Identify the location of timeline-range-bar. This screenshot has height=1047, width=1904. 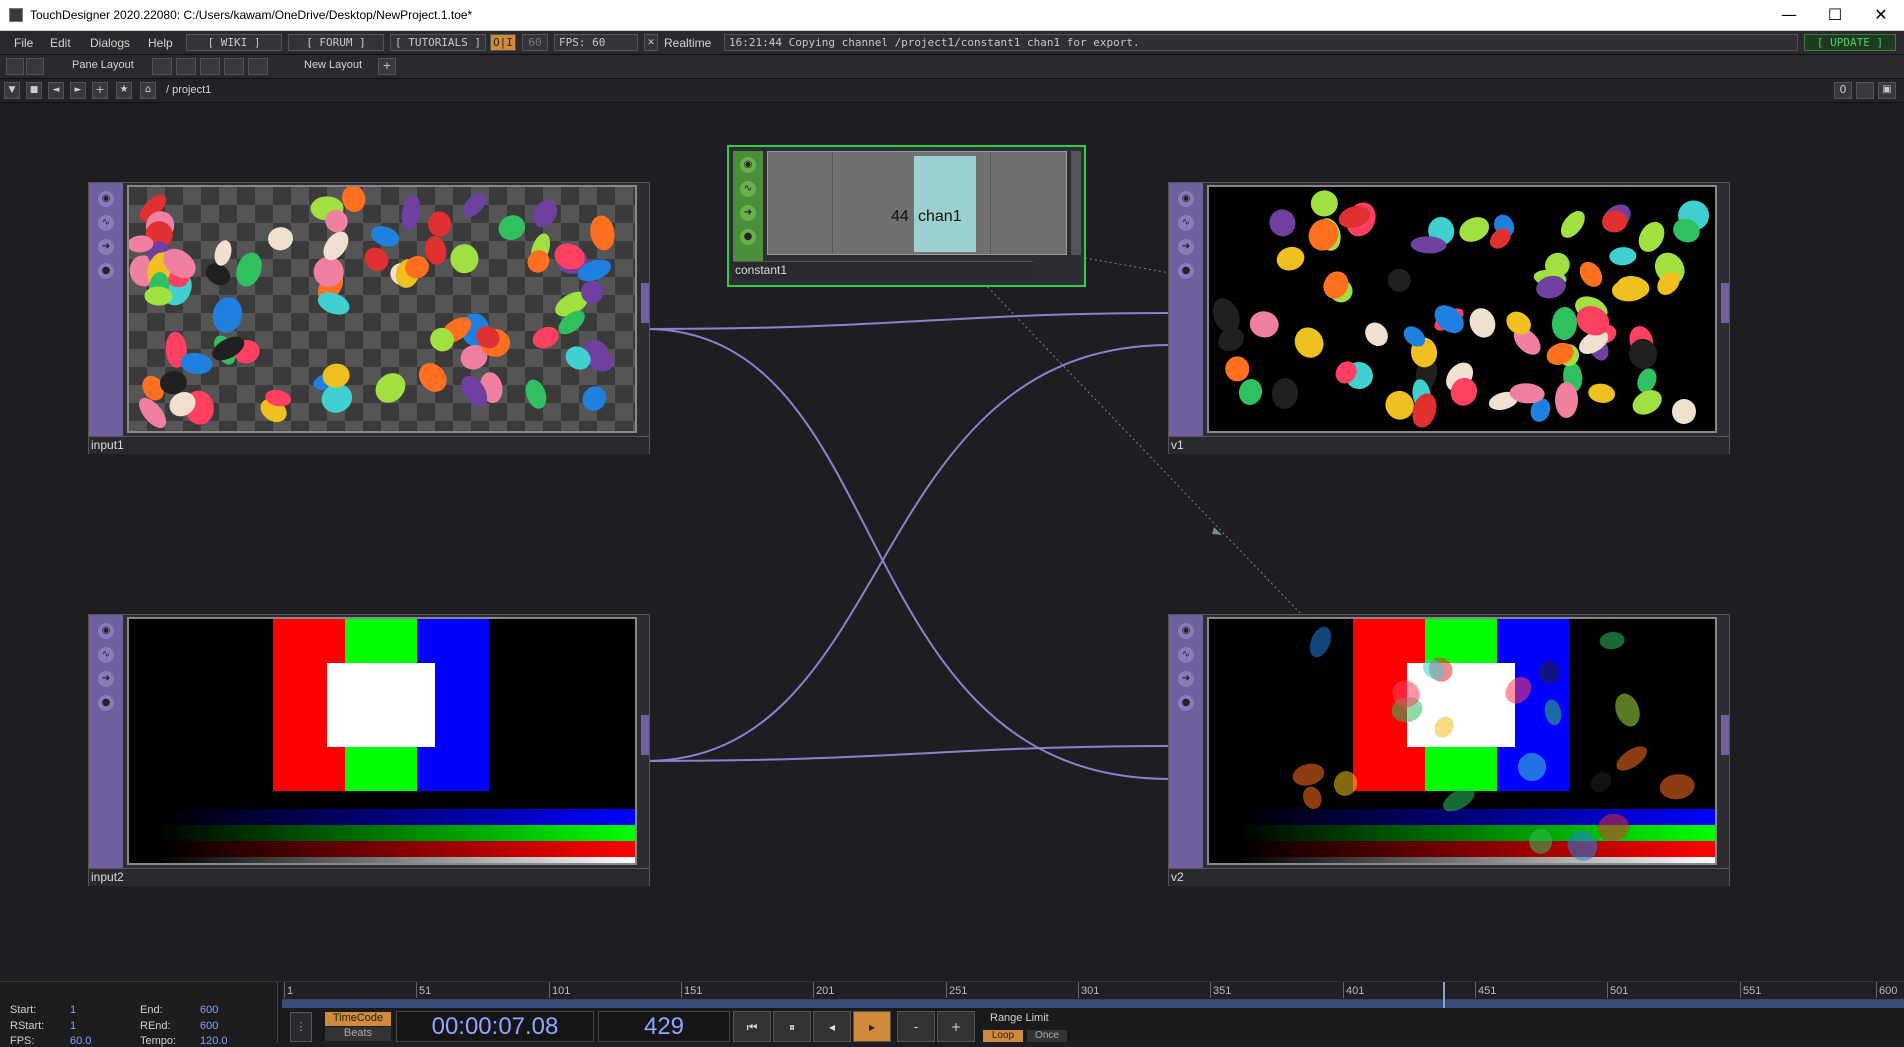
(1093, 1004).